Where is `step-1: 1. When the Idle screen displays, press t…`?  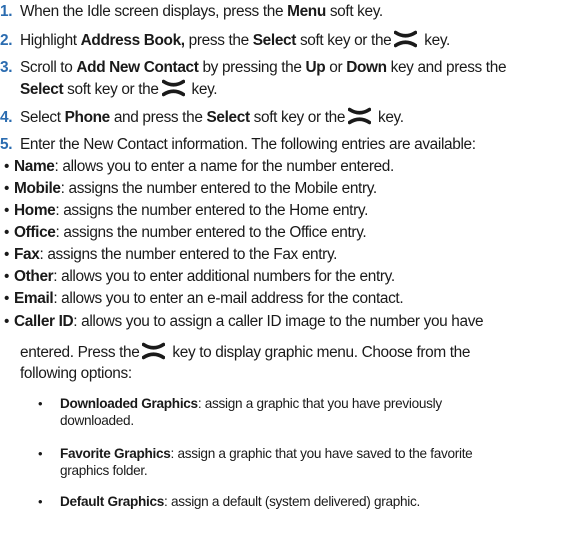
step-1: 1. When the Idle screen displays, press t… is located at coordinates (191, 12).